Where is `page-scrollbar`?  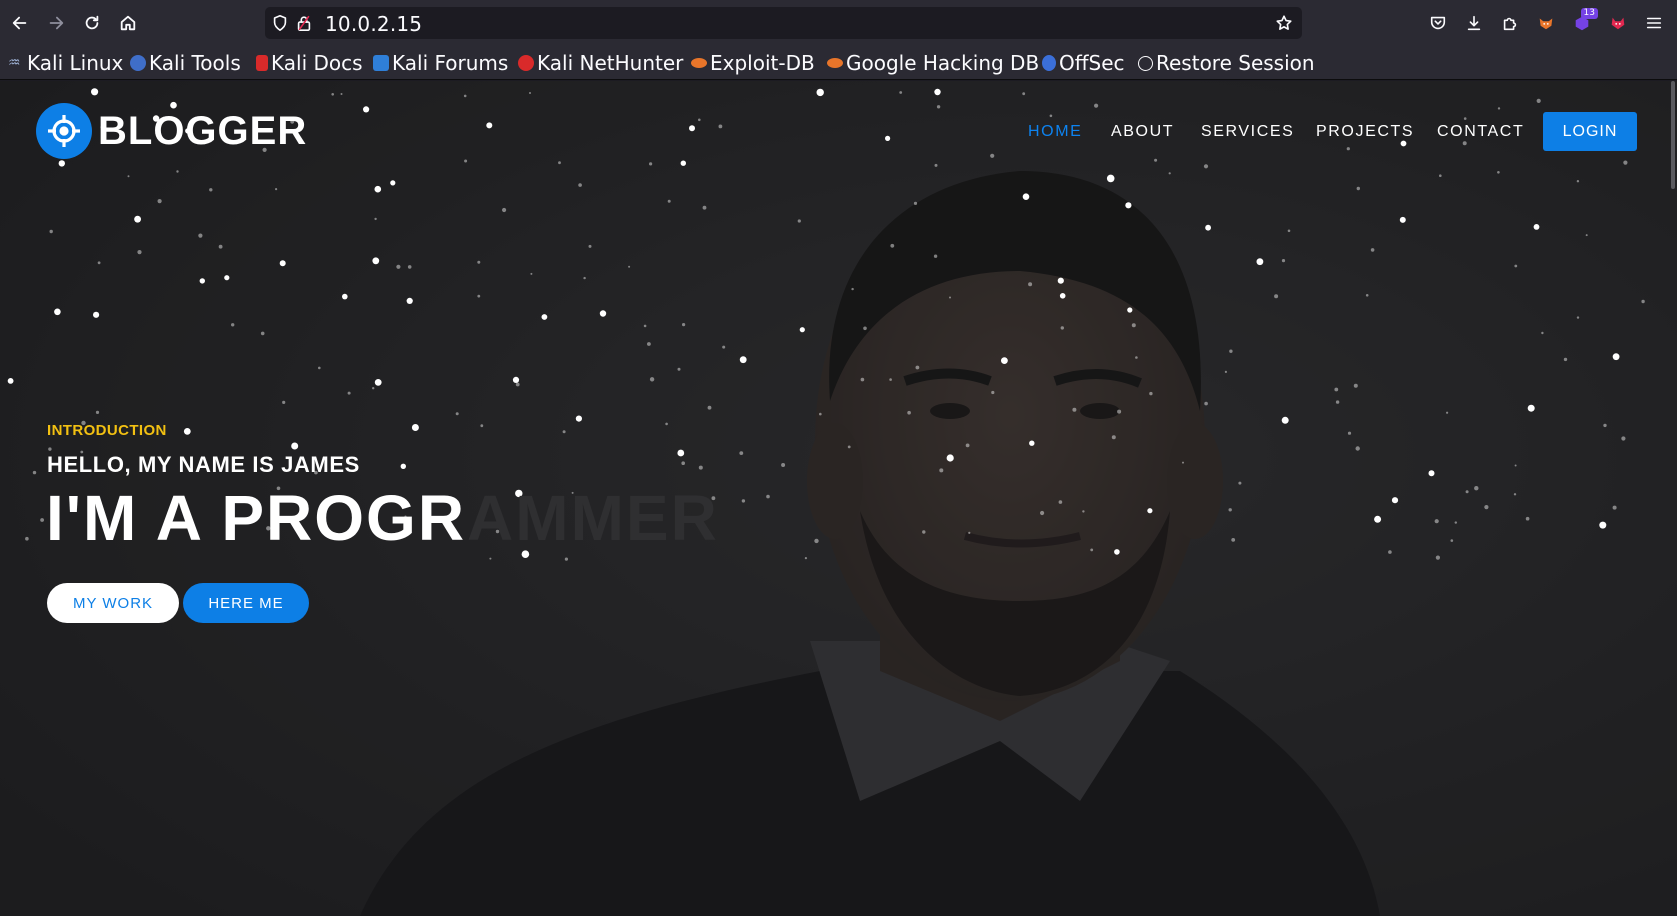
page-scrollbar is located at coordinates (1673, 135).